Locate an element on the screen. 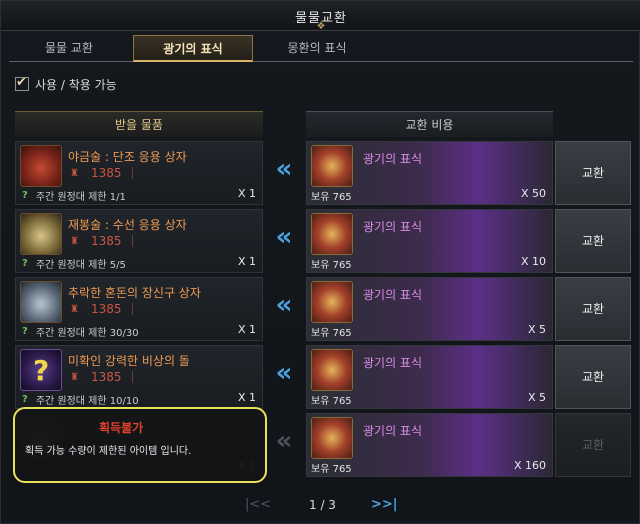 The image size is (640, 524). item-name: 야금술 : 단조 응용 상자 is located at coordinates (127, 157).